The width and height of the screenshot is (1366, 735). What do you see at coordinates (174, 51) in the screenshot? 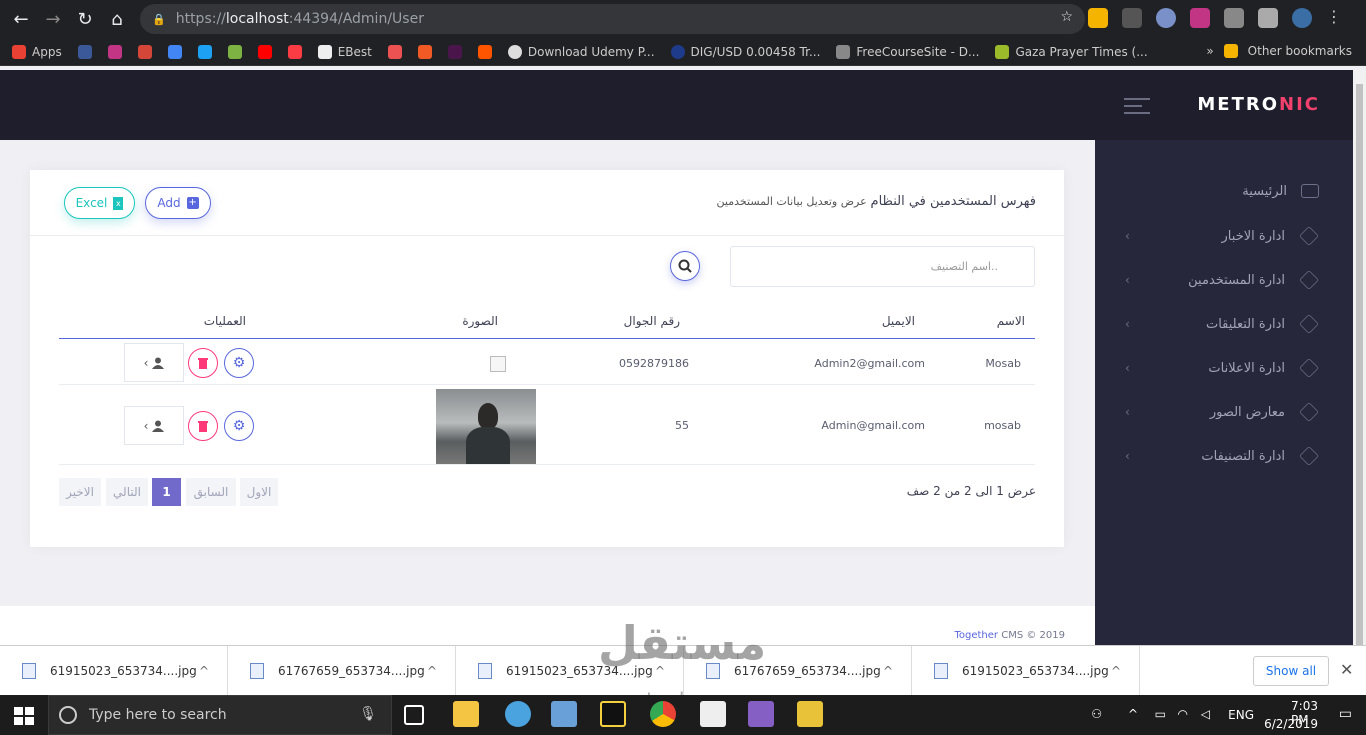
I see `translate-icon` at bounding box center [174, 51].